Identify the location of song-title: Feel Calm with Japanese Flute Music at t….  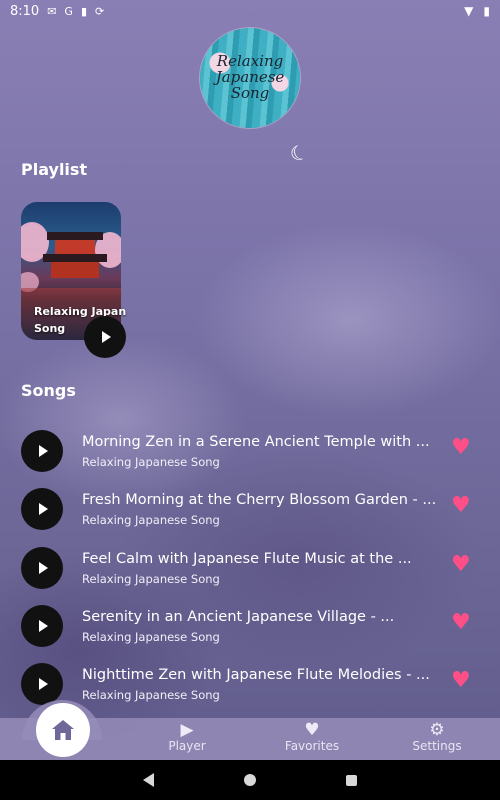
(247, 559).